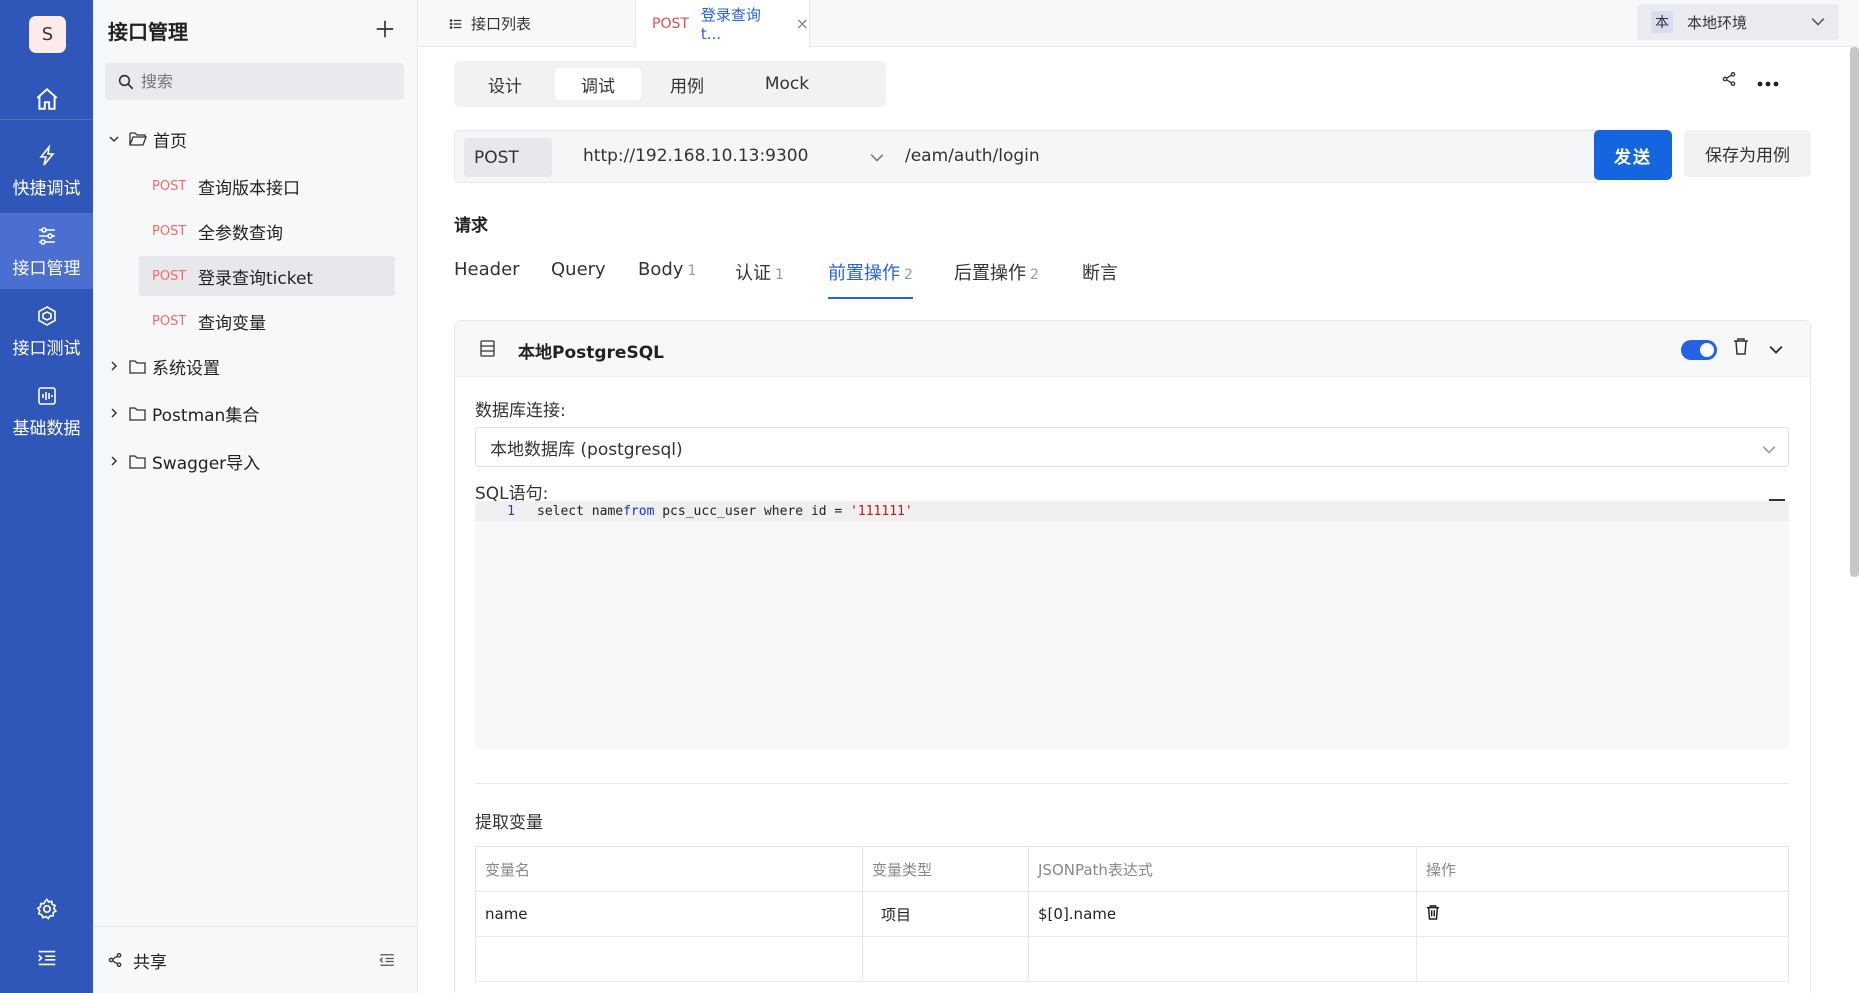 This screenshot has height=993, width=1859. What do you see at coordinates (46, 171) in the screenshot?
I see `rail-item-quick-debug: 快捷调试` at bounding box center [46, 171].